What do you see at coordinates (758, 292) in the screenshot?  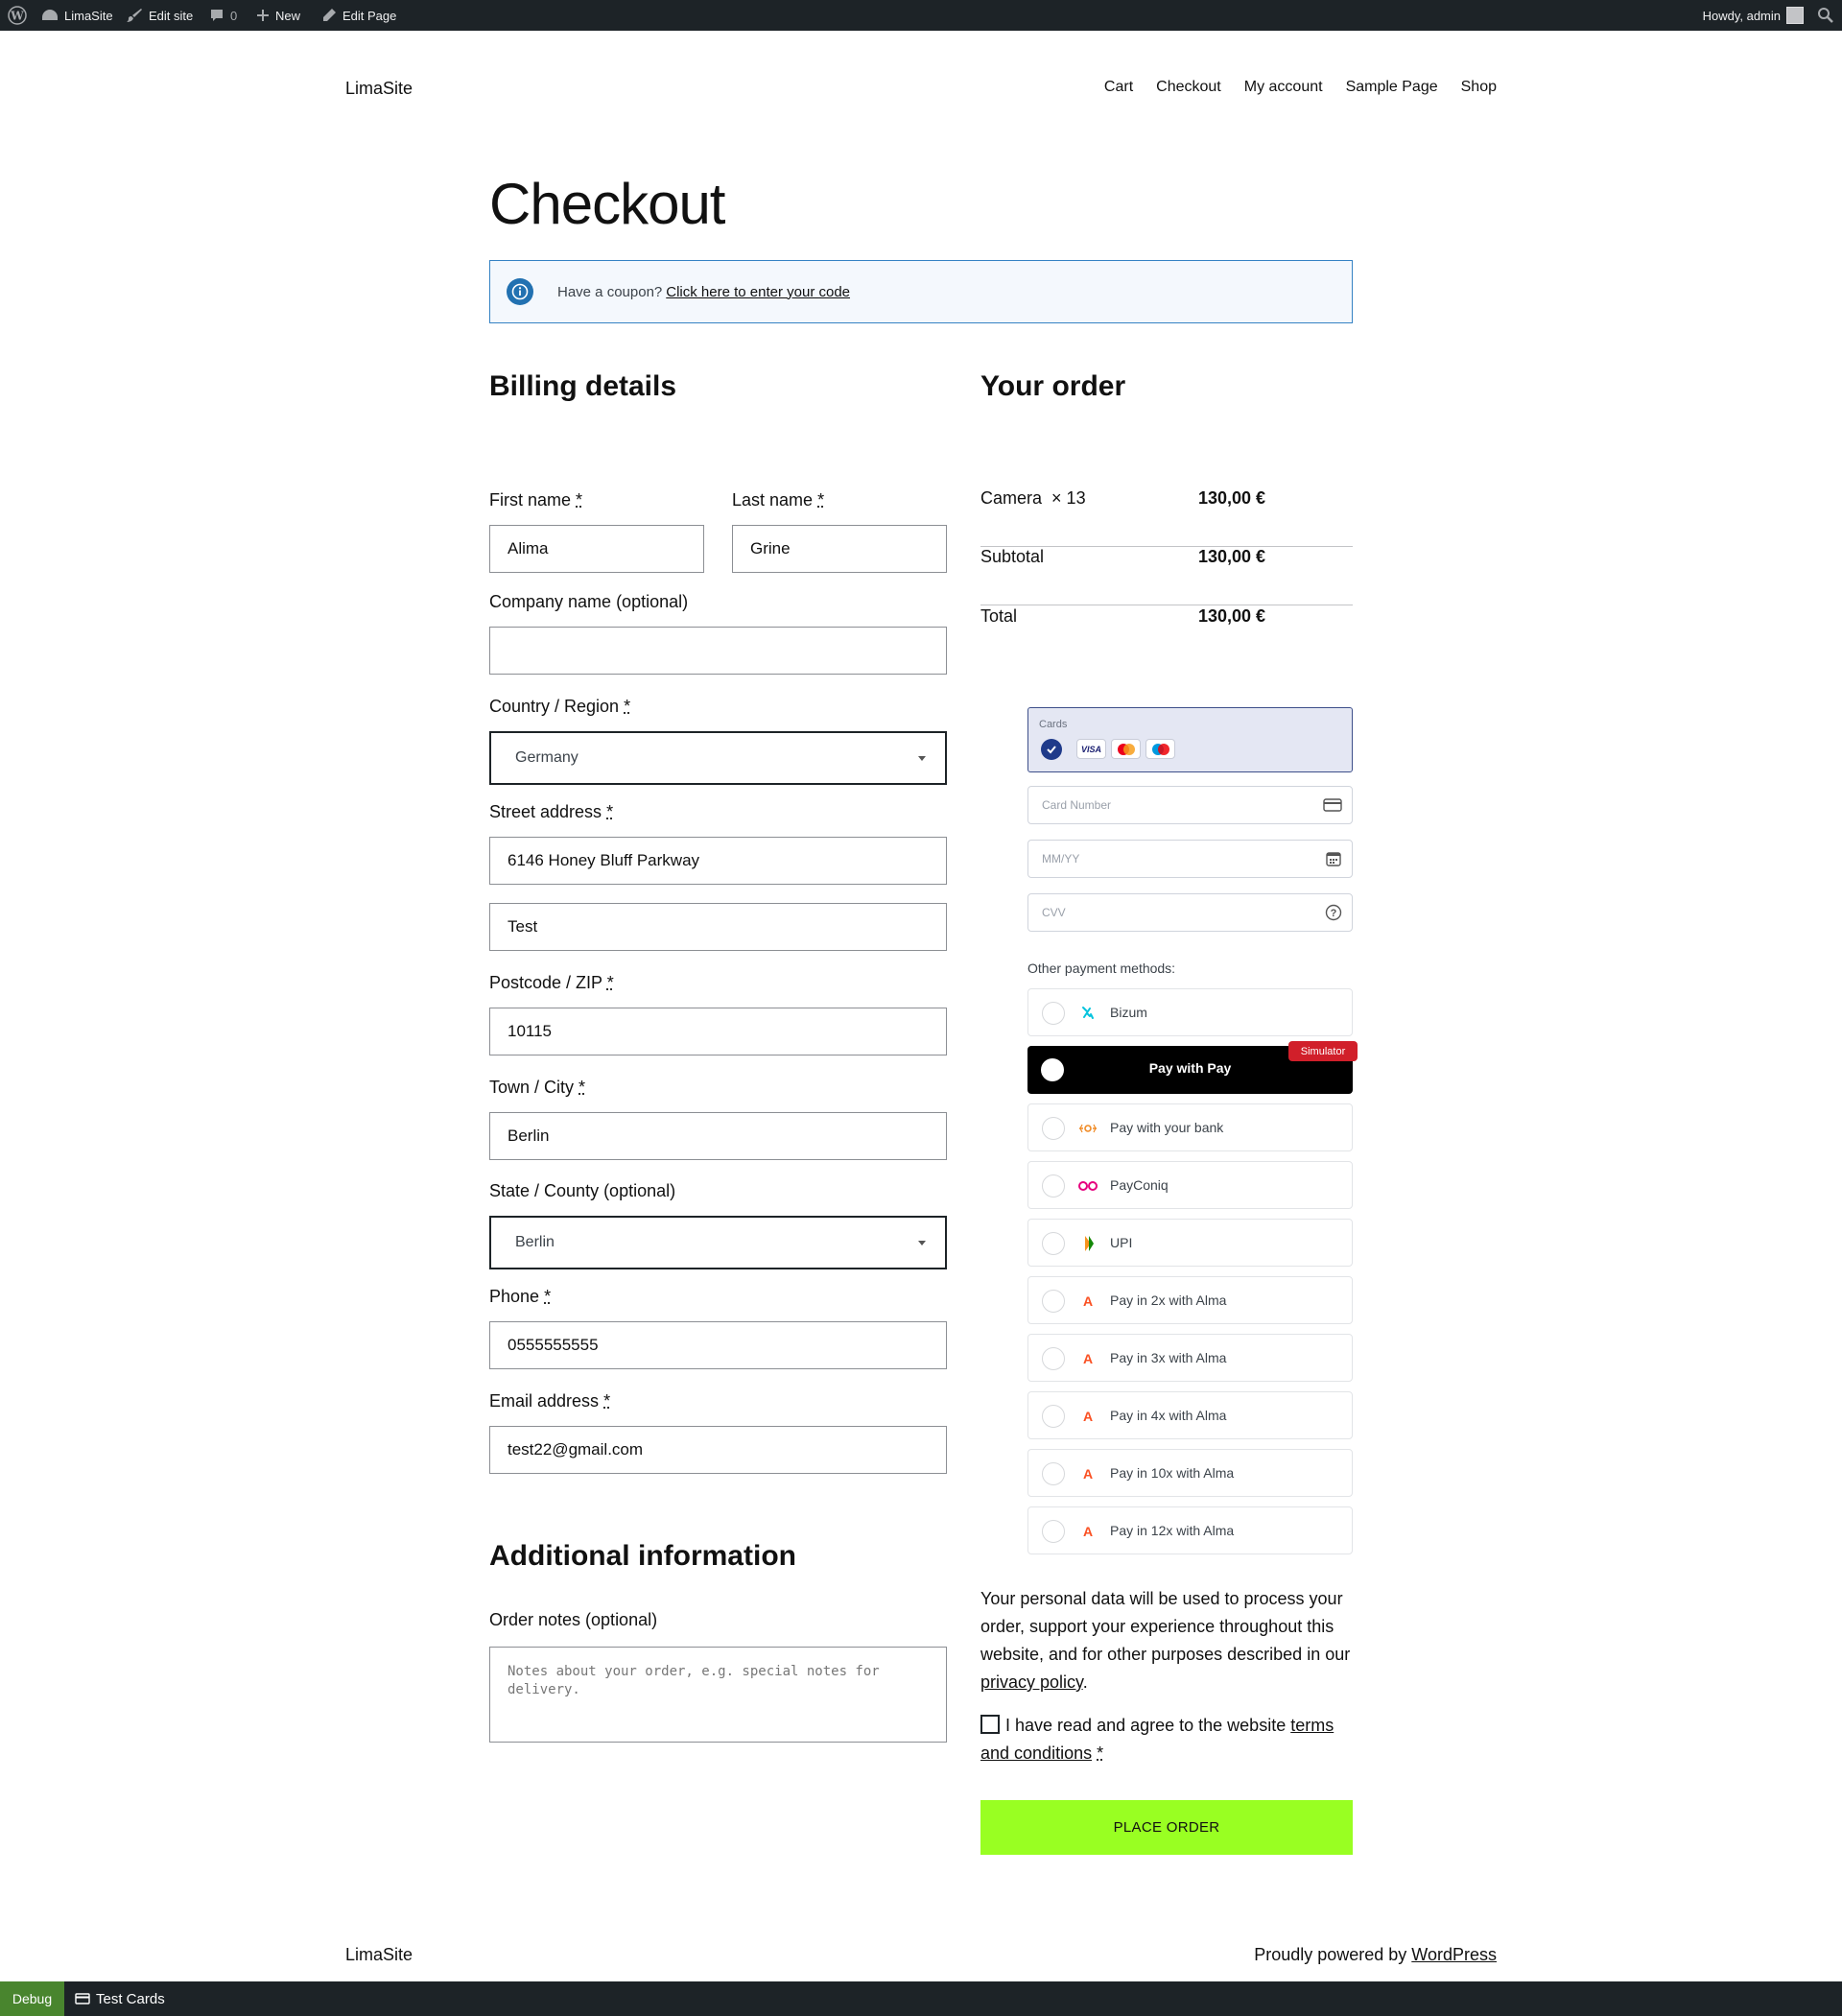 I see `coupon-link: Click here to enter your code` at bounding box center [758, 292].